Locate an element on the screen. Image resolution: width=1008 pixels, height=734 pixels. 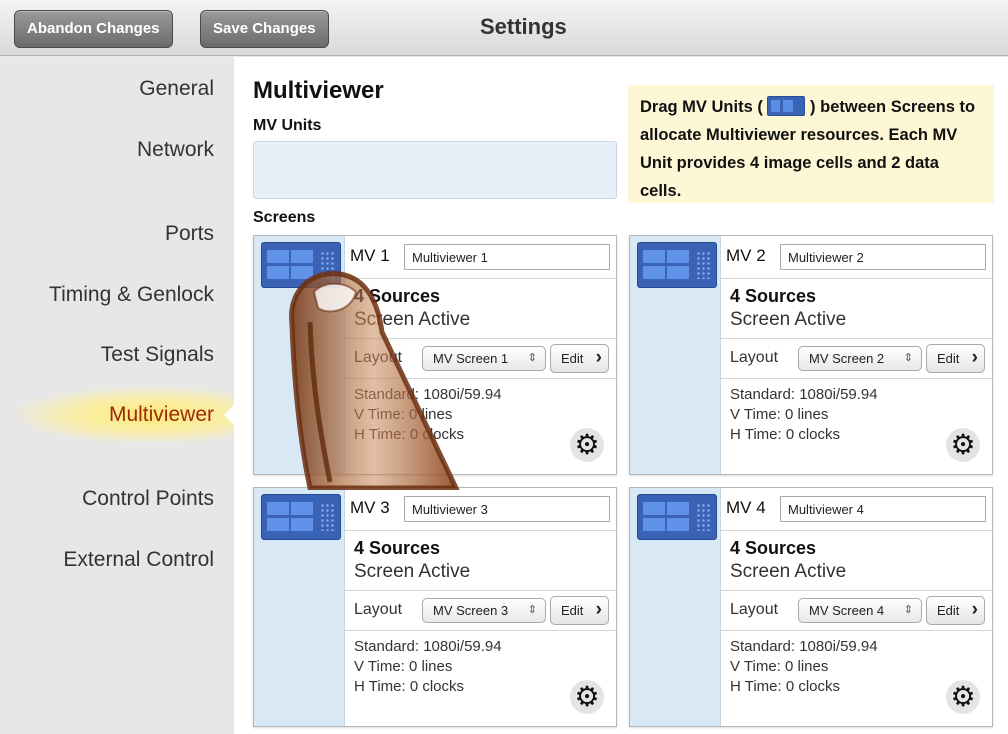
page-title: Multiviewer is located at coordinates (318, 90).